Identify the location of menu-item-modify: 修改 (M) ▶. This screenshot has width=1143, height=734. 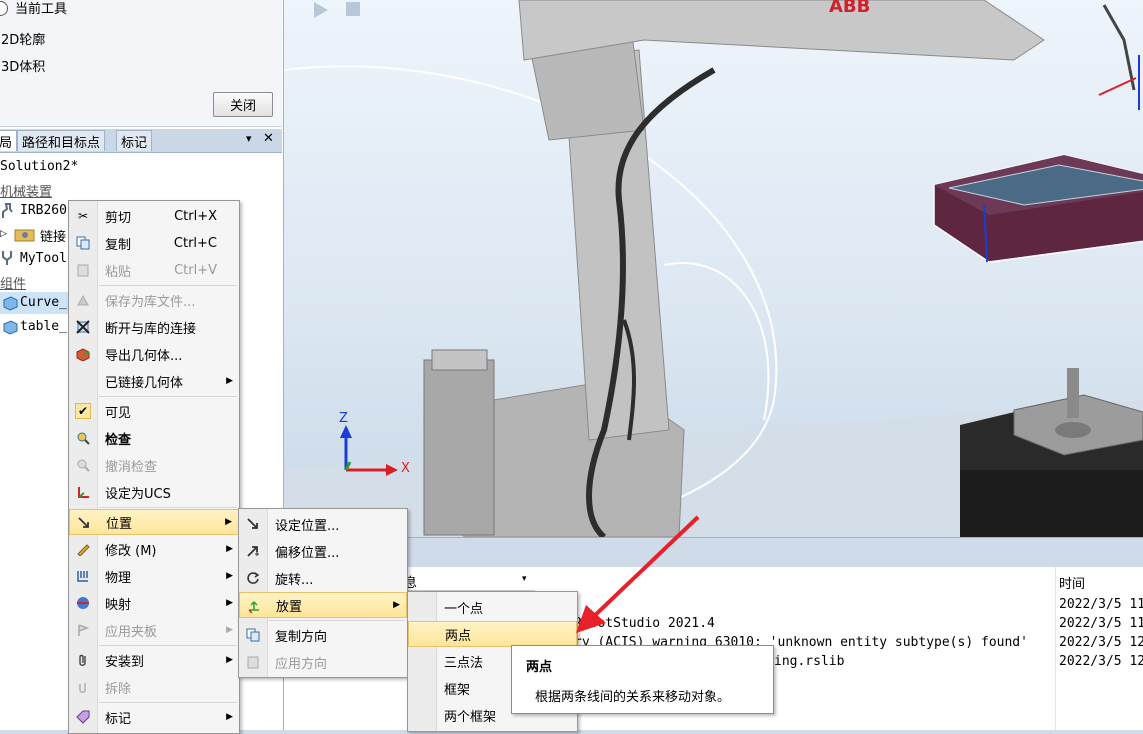
(154, 549).